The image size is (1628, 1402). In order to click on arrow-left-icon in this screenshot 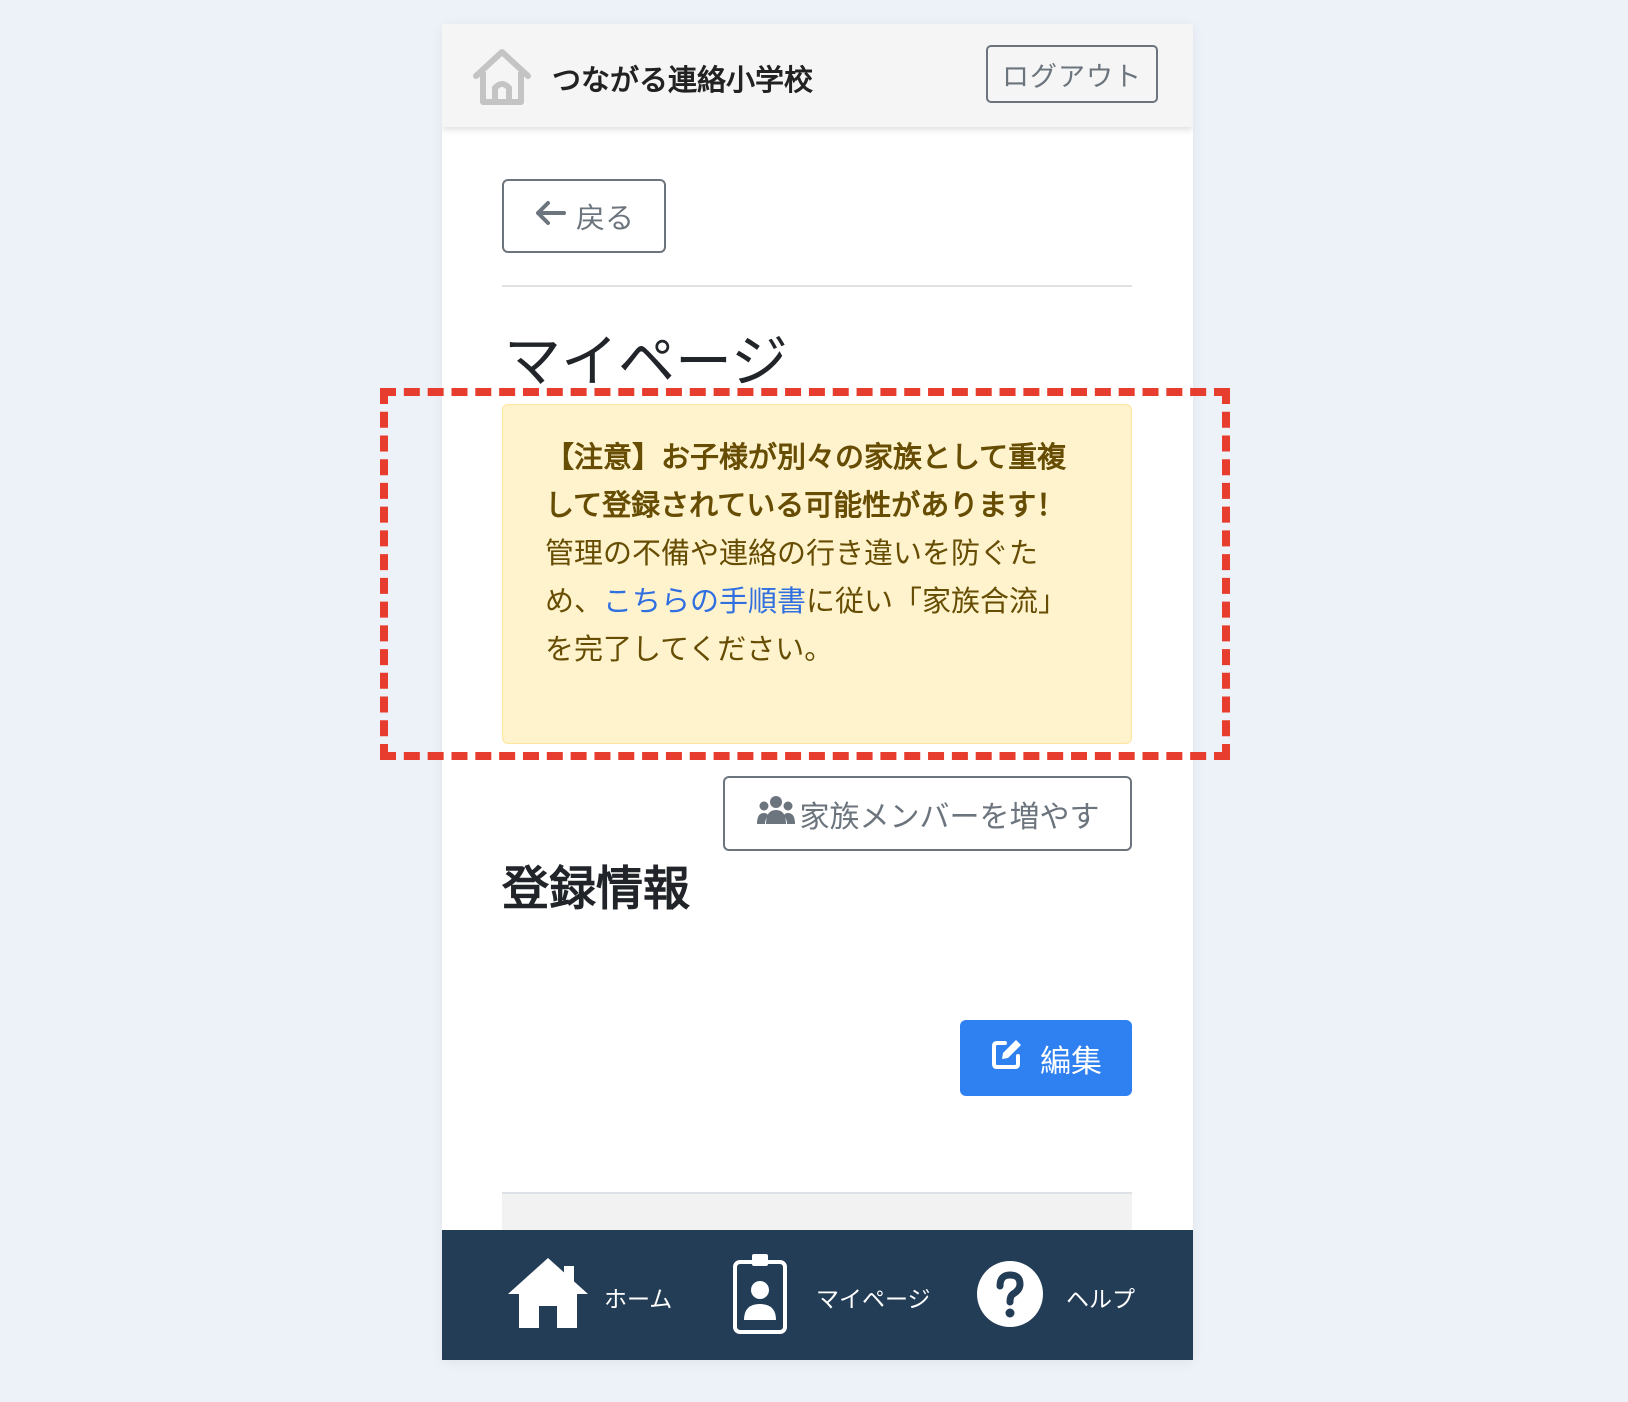, I will do `click(550, 216)`.